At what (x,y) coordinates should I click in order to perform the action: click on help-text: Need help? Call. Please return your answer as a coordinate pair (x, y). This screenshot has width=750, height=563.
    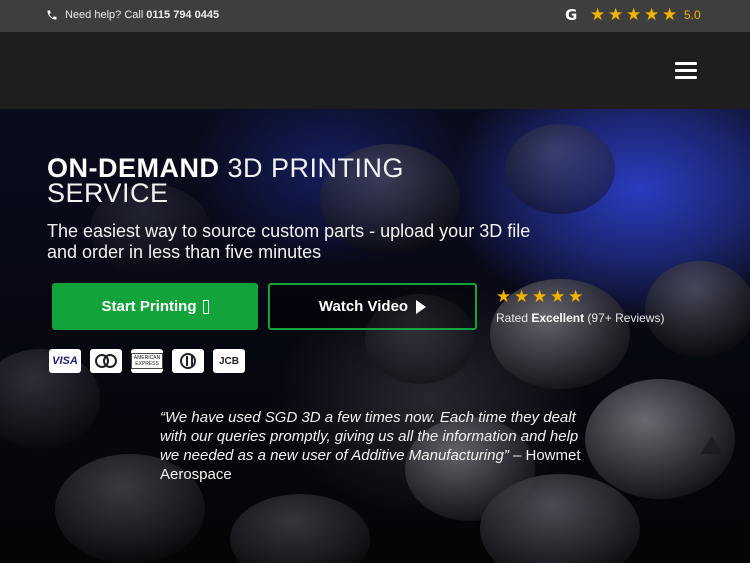
    Looking at the image, I should click on (104, 15).